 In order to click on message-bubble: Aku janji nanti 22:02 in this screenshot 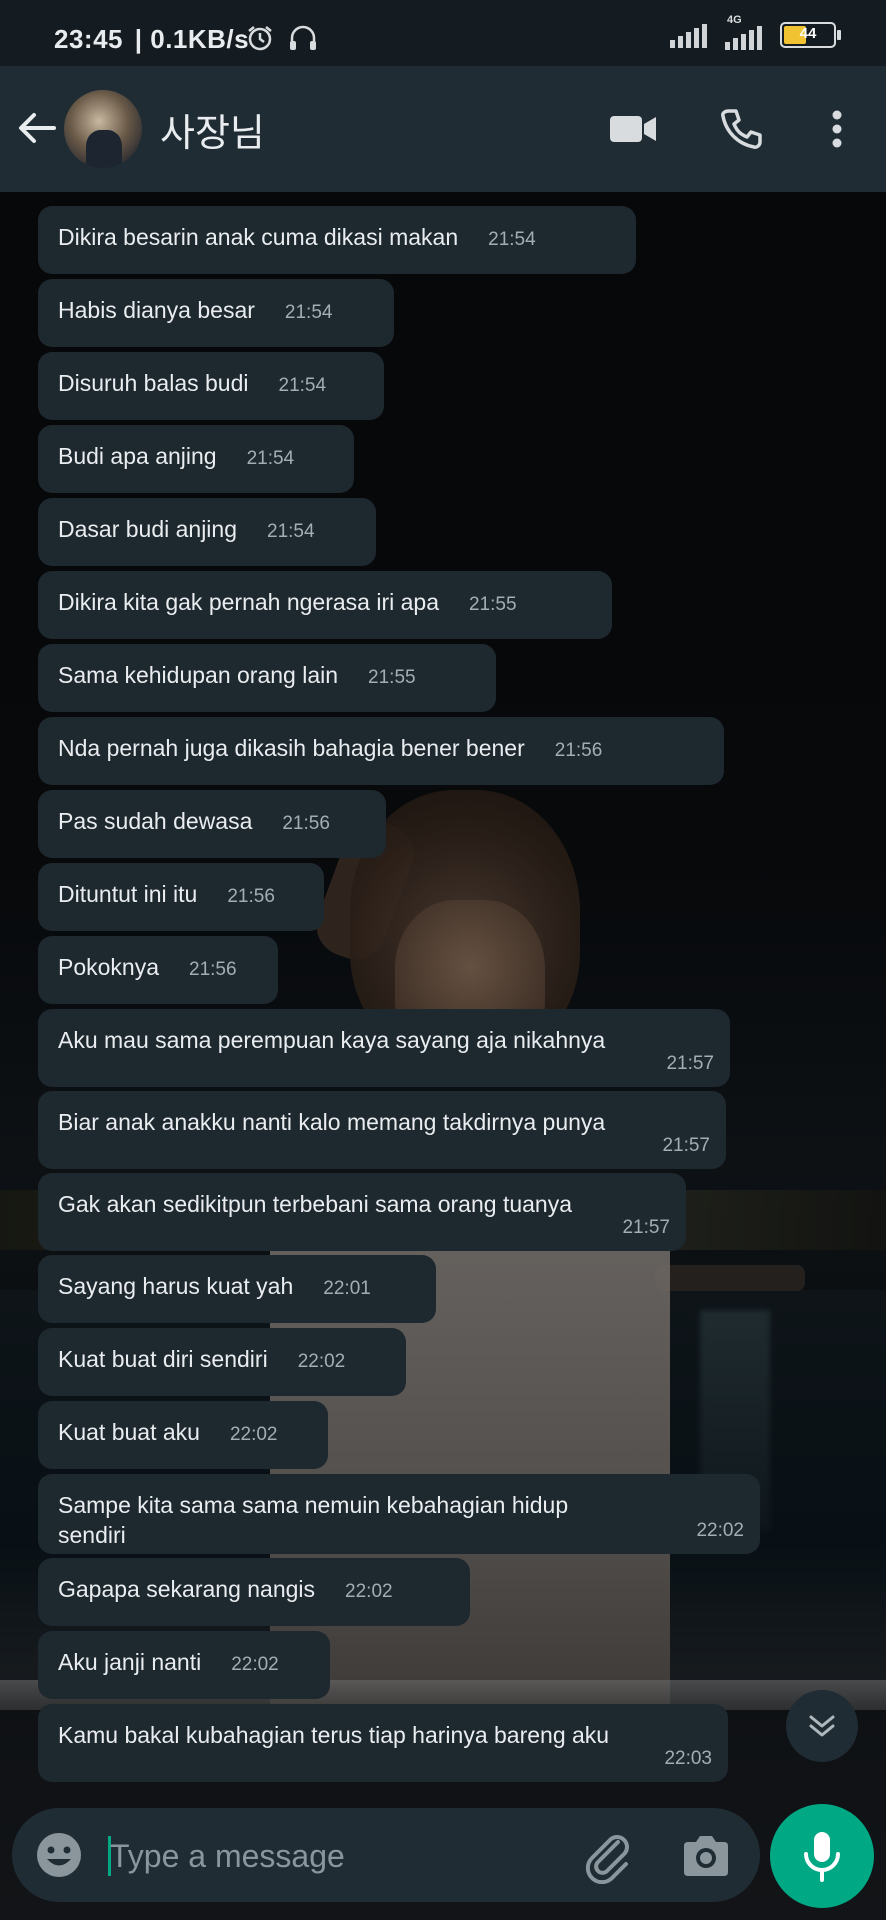, I will do `click(184, 1665)`.